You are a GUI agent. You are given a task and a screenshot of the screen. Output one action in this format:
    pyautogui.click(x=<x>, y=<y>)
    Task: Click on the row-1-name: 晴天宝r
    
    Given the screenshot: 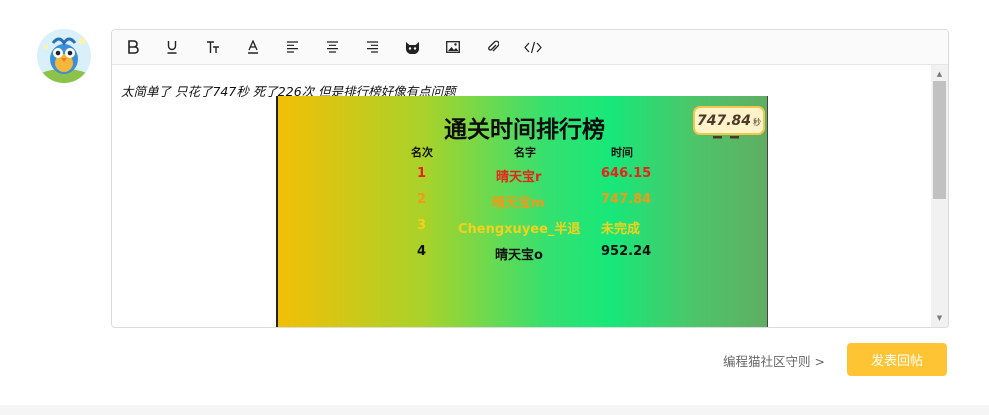 What is the action you would take?
    pyautogui.click(x=519, y=177)
    